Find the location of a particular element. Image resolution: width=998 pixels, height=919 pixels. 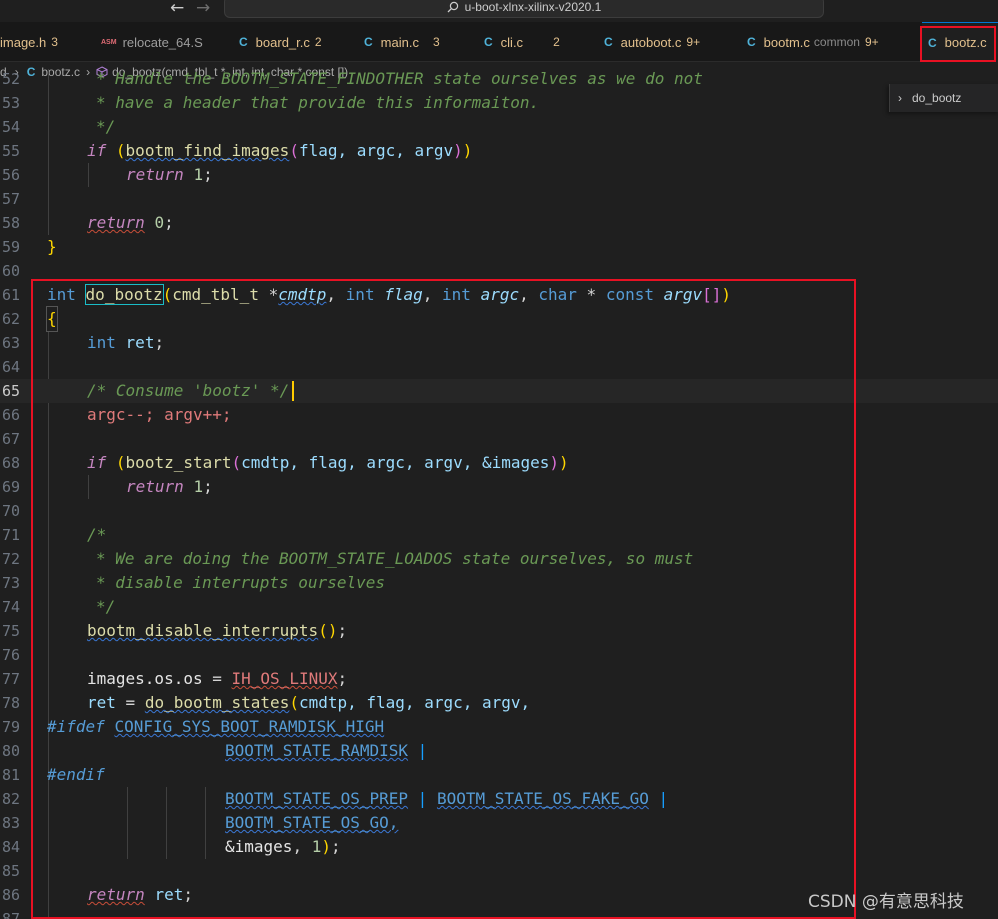

code-line: 62 { is located at coordinates (499, 319).